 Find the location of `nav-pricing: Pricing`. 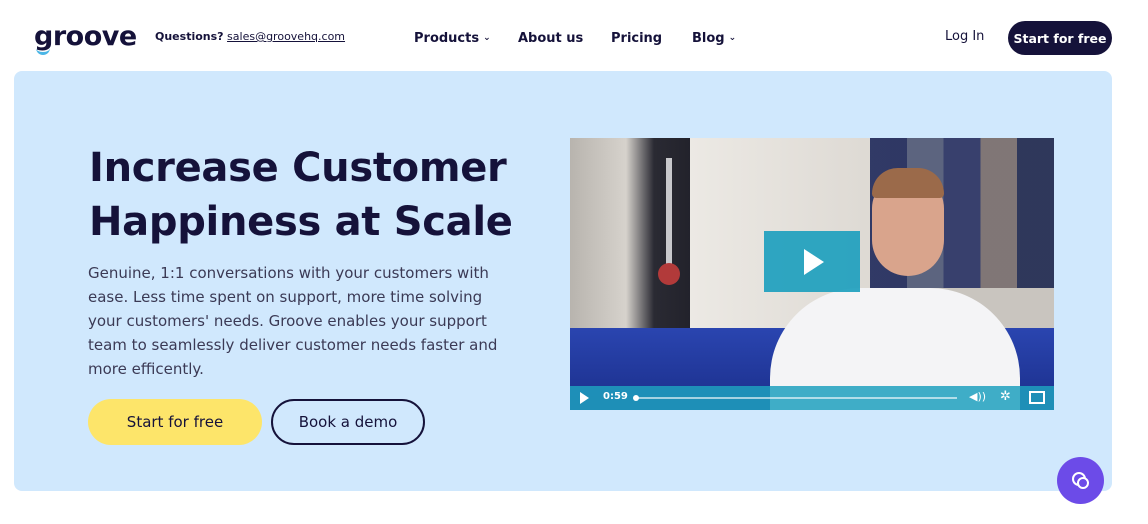

nav-pricing: Pricing is located at coordinates (636, 38).